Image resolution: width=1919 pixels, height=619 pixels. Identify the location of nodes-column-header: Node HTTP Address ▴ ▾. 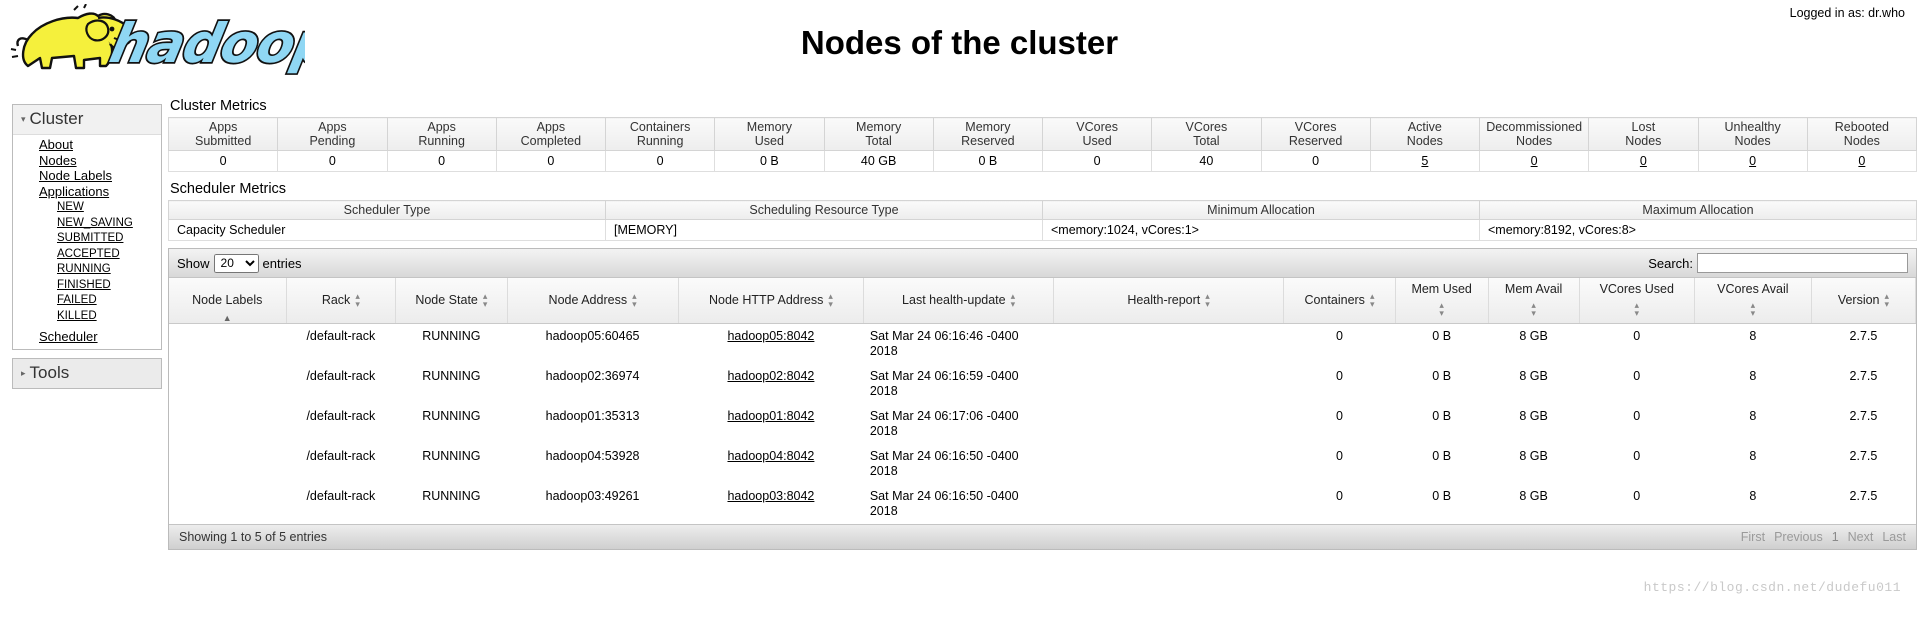
(771, 301).